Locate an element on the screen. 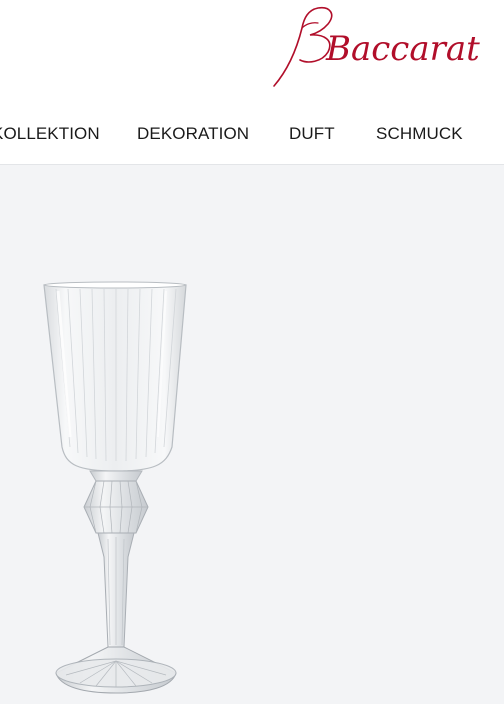 This screenshot has width=504, height=704. brand-logo: Baccarat is located at coordinates (379, 48).